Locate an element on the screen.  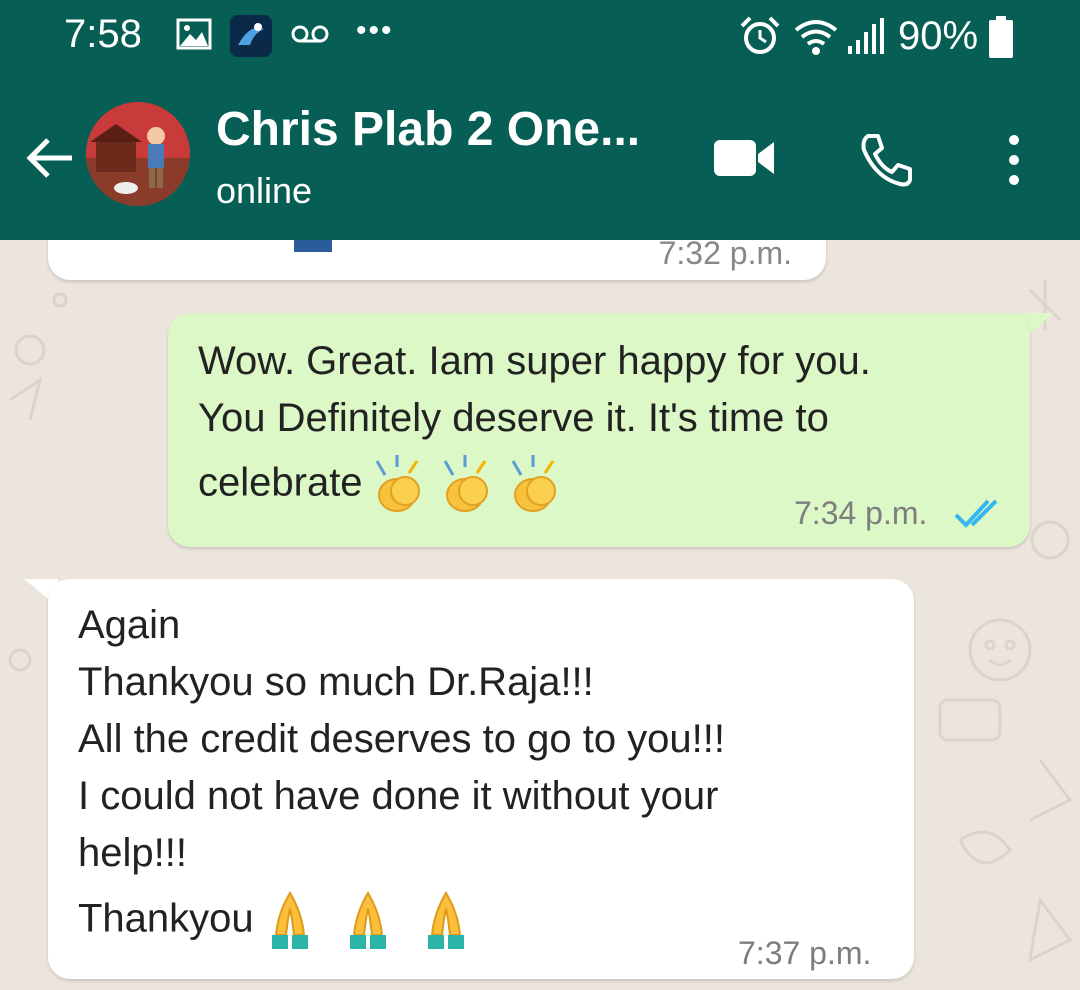
attachment-thumbnail is located at coordinates (313, 246).